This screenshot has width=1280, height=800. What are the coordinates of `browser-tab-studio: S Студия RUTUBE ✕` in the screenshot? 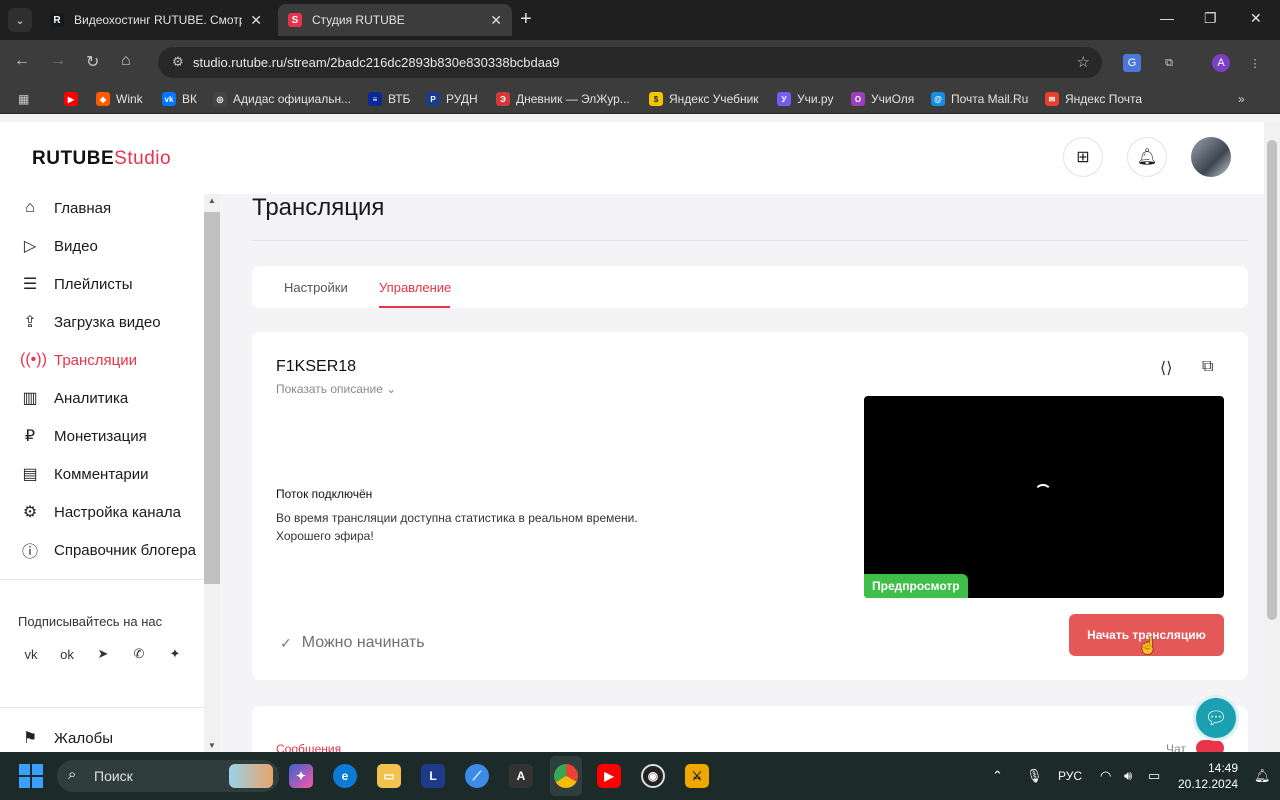 It's located at (395, 20).